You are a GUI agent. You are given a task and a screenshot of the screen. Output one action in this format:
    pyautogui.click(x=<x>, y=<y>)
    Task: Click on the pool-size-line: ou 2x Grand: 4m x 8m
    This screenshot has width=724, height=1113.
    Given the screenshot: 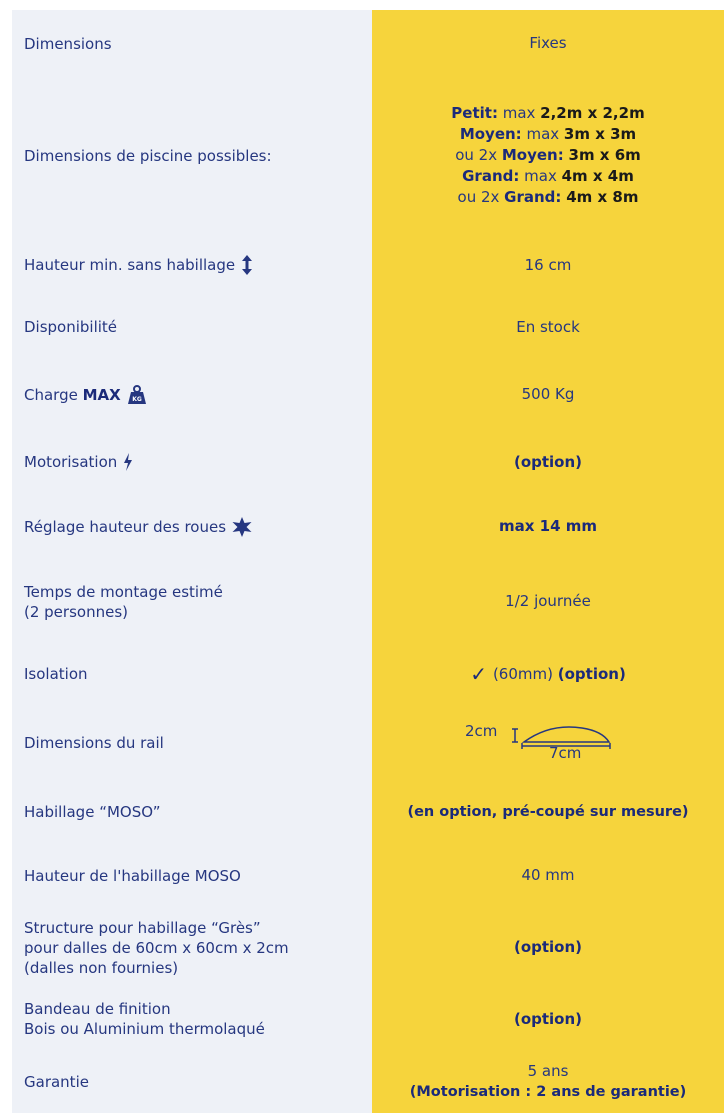 What is the action you would take?
    pyautogui.click(x=547, y=197)
    